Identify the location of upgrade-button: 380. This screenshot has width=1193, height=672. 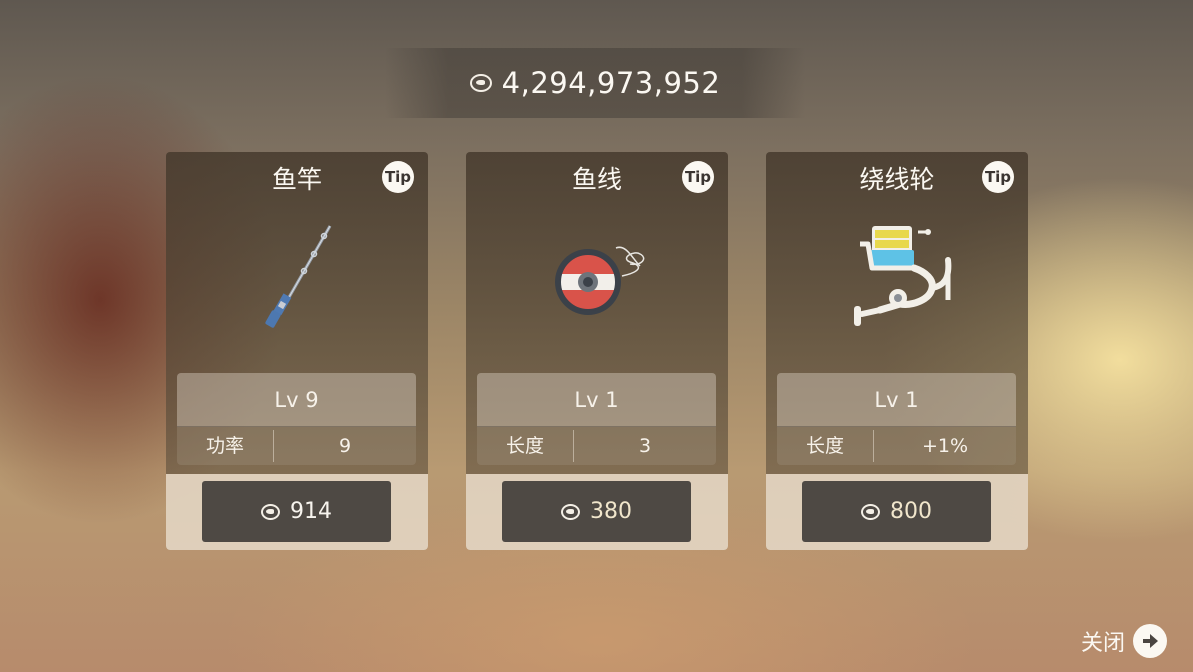
(596, 511).